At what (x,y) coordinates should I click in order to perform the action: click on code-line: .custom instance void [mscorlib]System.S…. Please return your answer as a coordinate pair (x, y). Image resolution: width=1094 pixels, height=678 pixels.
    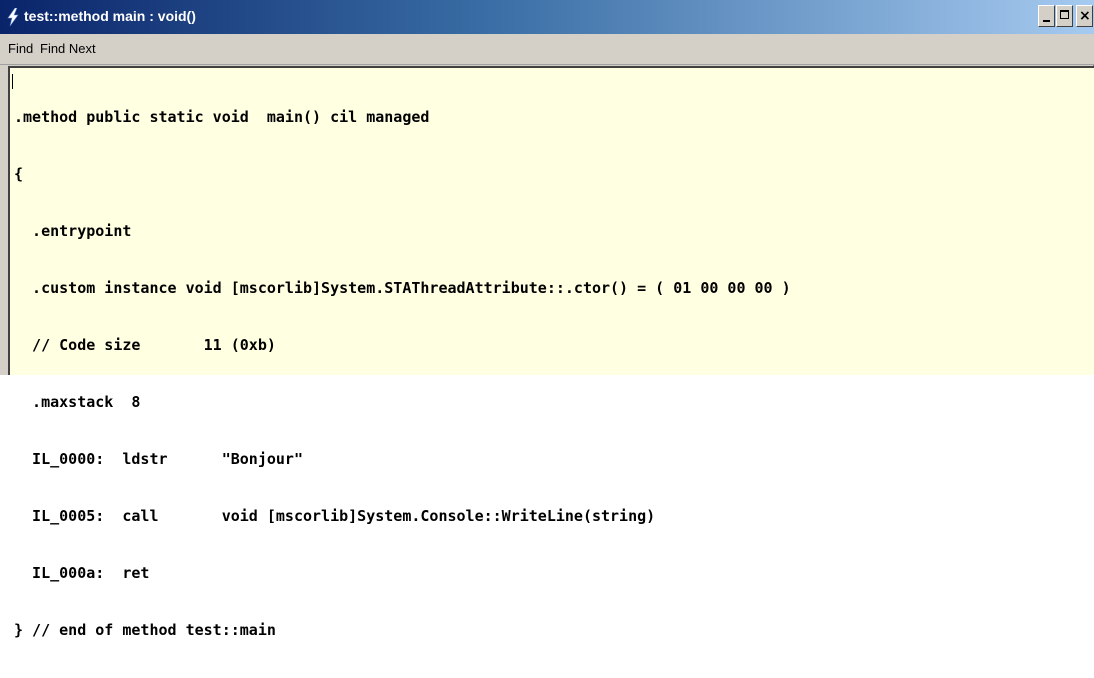
    Looking at the image, I should click on (402, 288).